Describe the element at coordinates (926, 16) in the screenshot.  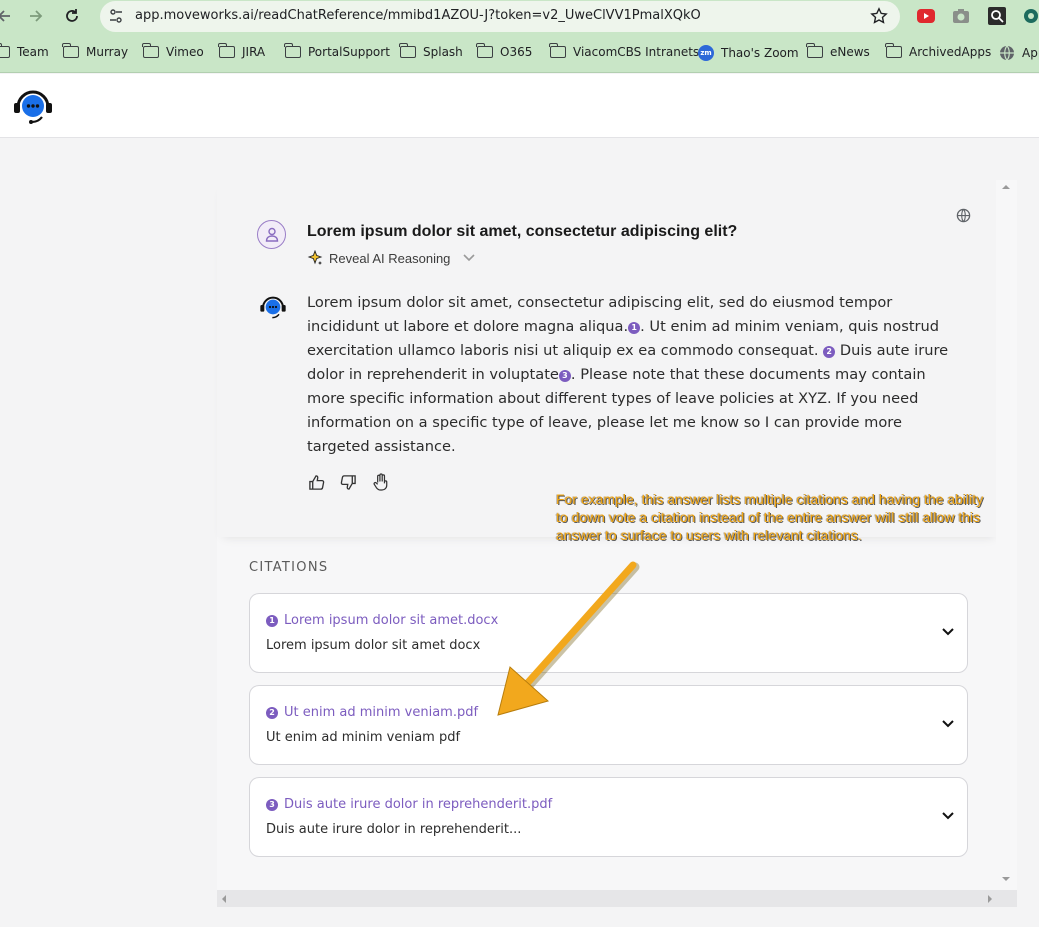
I see `youtube-extension-icon` at that location.